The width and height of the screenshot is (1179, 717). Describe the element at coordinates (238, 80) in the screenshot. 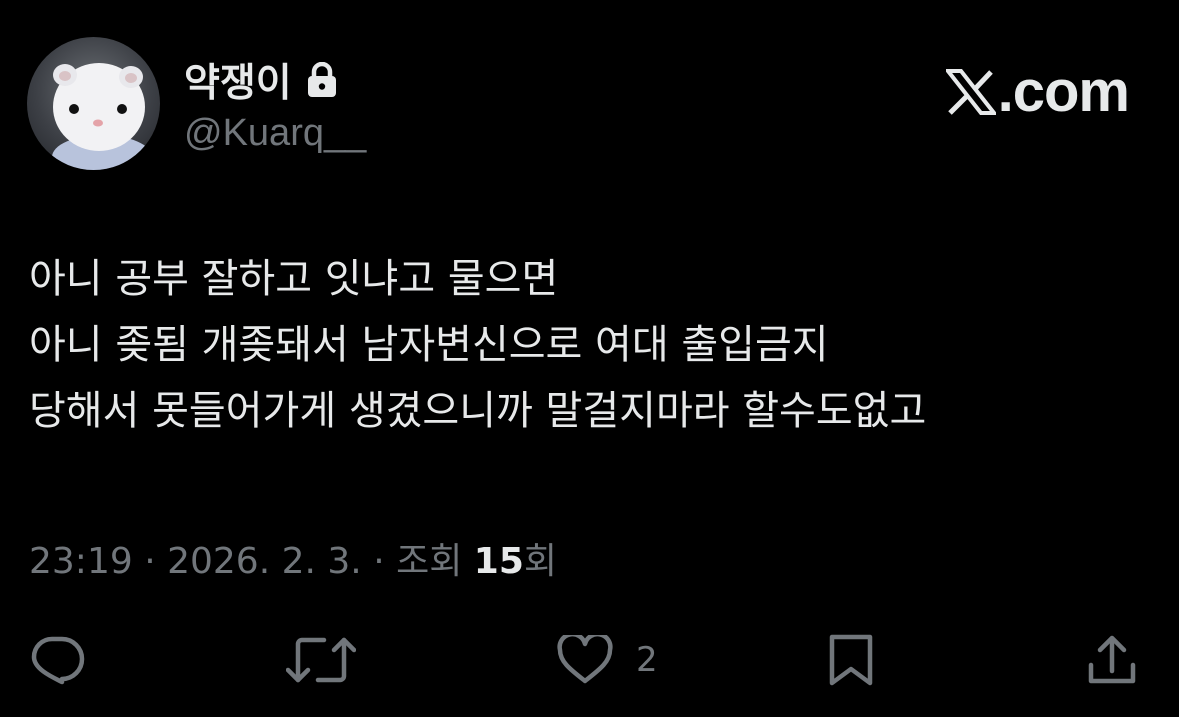

I see `author-display-name: 약쟁이` at that location.